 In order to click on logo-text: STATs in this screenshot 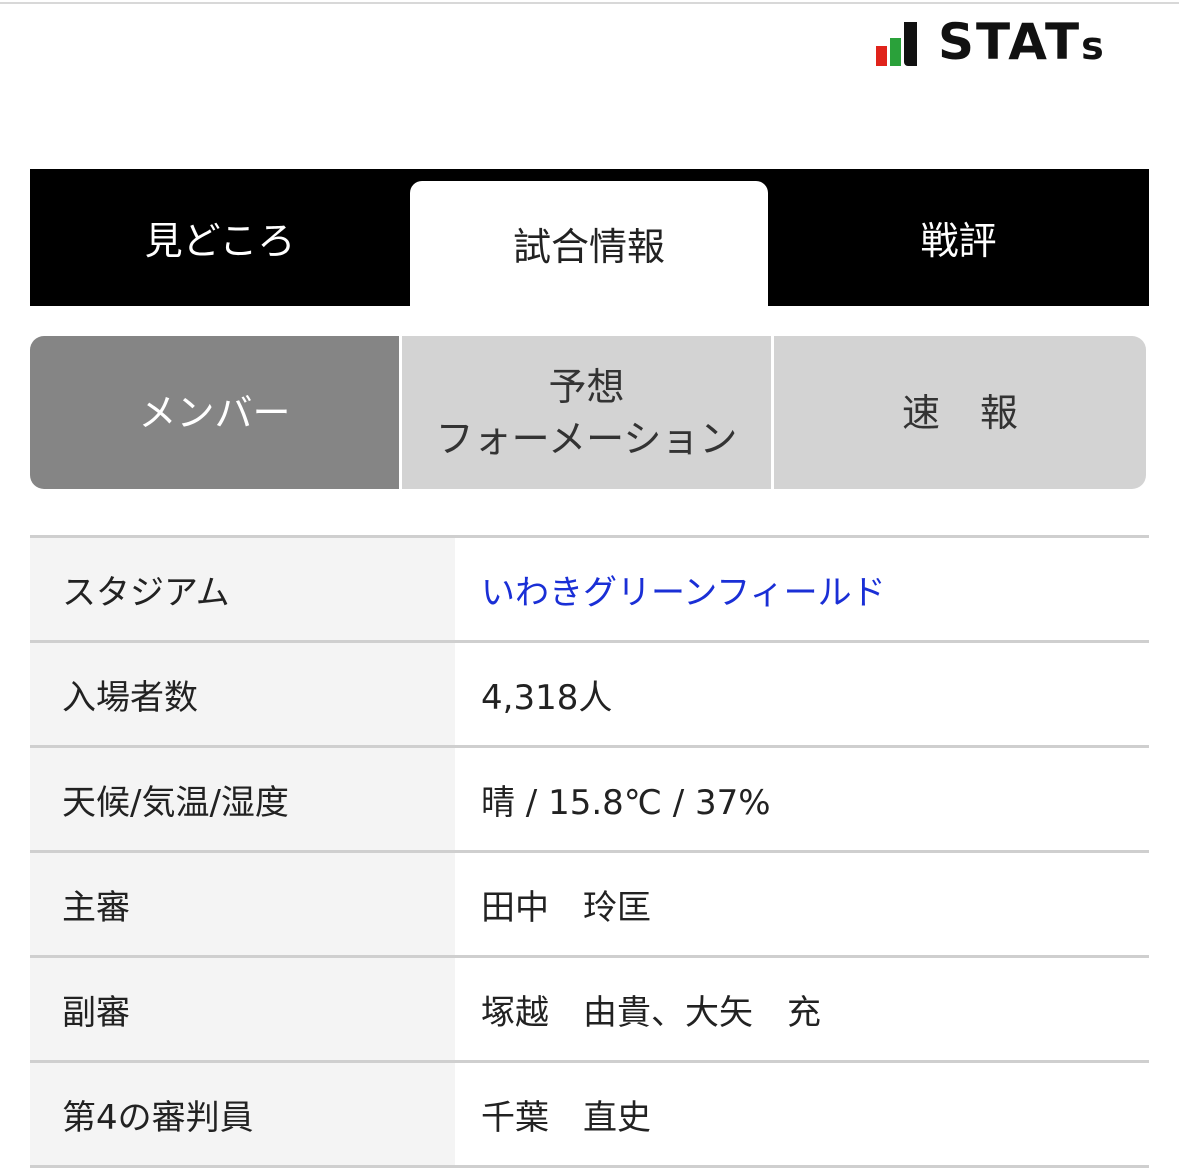, I will do `click(1022, 44)`.